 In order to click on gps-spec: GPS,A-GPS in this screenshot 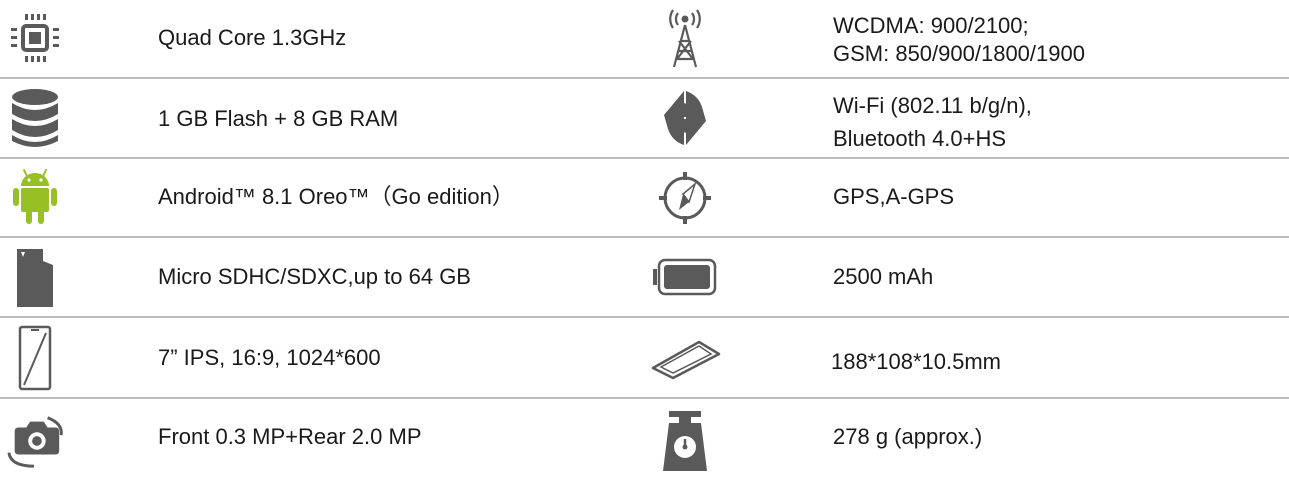, I will do `click(894, 196)`.